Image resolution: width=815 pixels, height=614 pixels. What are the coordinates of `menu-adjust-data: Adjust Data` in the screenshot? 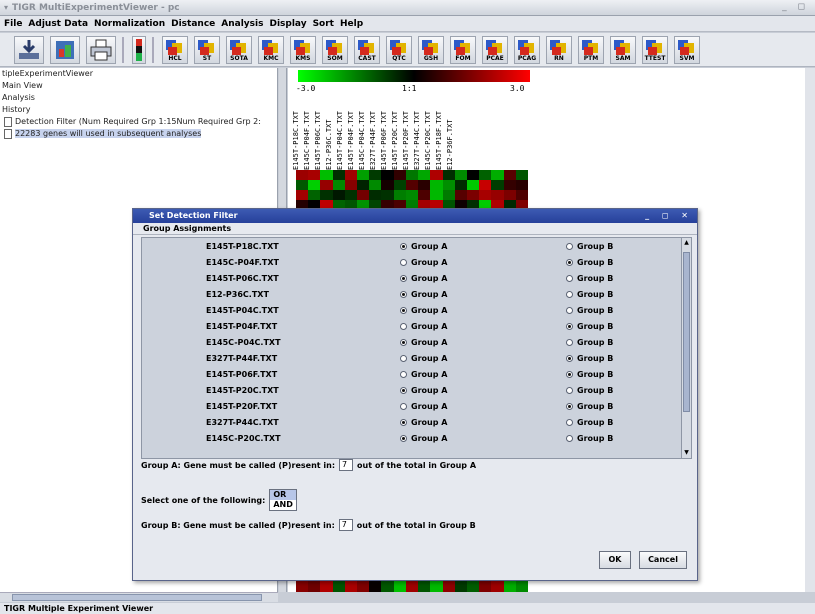 It's located at (58, 24).